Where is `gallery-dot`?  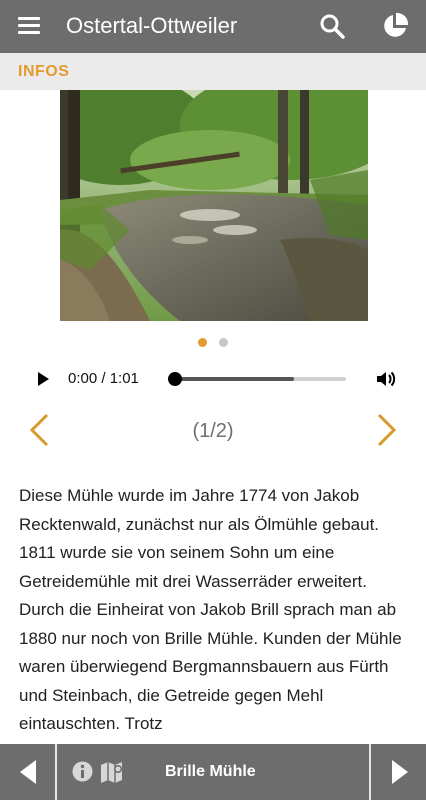
gallery-dot is located at coordinates (224, 342).